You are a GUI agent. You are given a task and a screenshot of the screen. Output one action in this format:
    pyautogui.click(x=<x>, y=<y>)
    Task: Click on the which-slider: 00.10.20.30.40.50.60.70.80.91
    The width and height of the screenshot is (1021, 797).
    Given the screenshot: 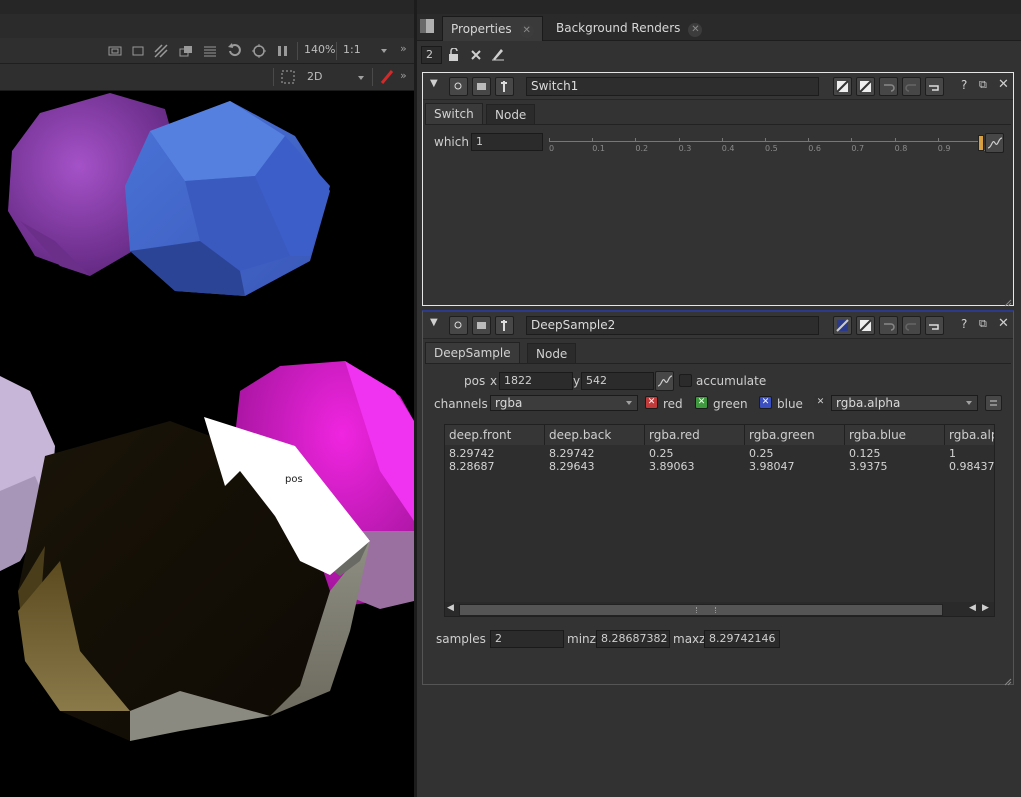 What is the action you would take?
    pyautogui.click(x=767, y=143)
    